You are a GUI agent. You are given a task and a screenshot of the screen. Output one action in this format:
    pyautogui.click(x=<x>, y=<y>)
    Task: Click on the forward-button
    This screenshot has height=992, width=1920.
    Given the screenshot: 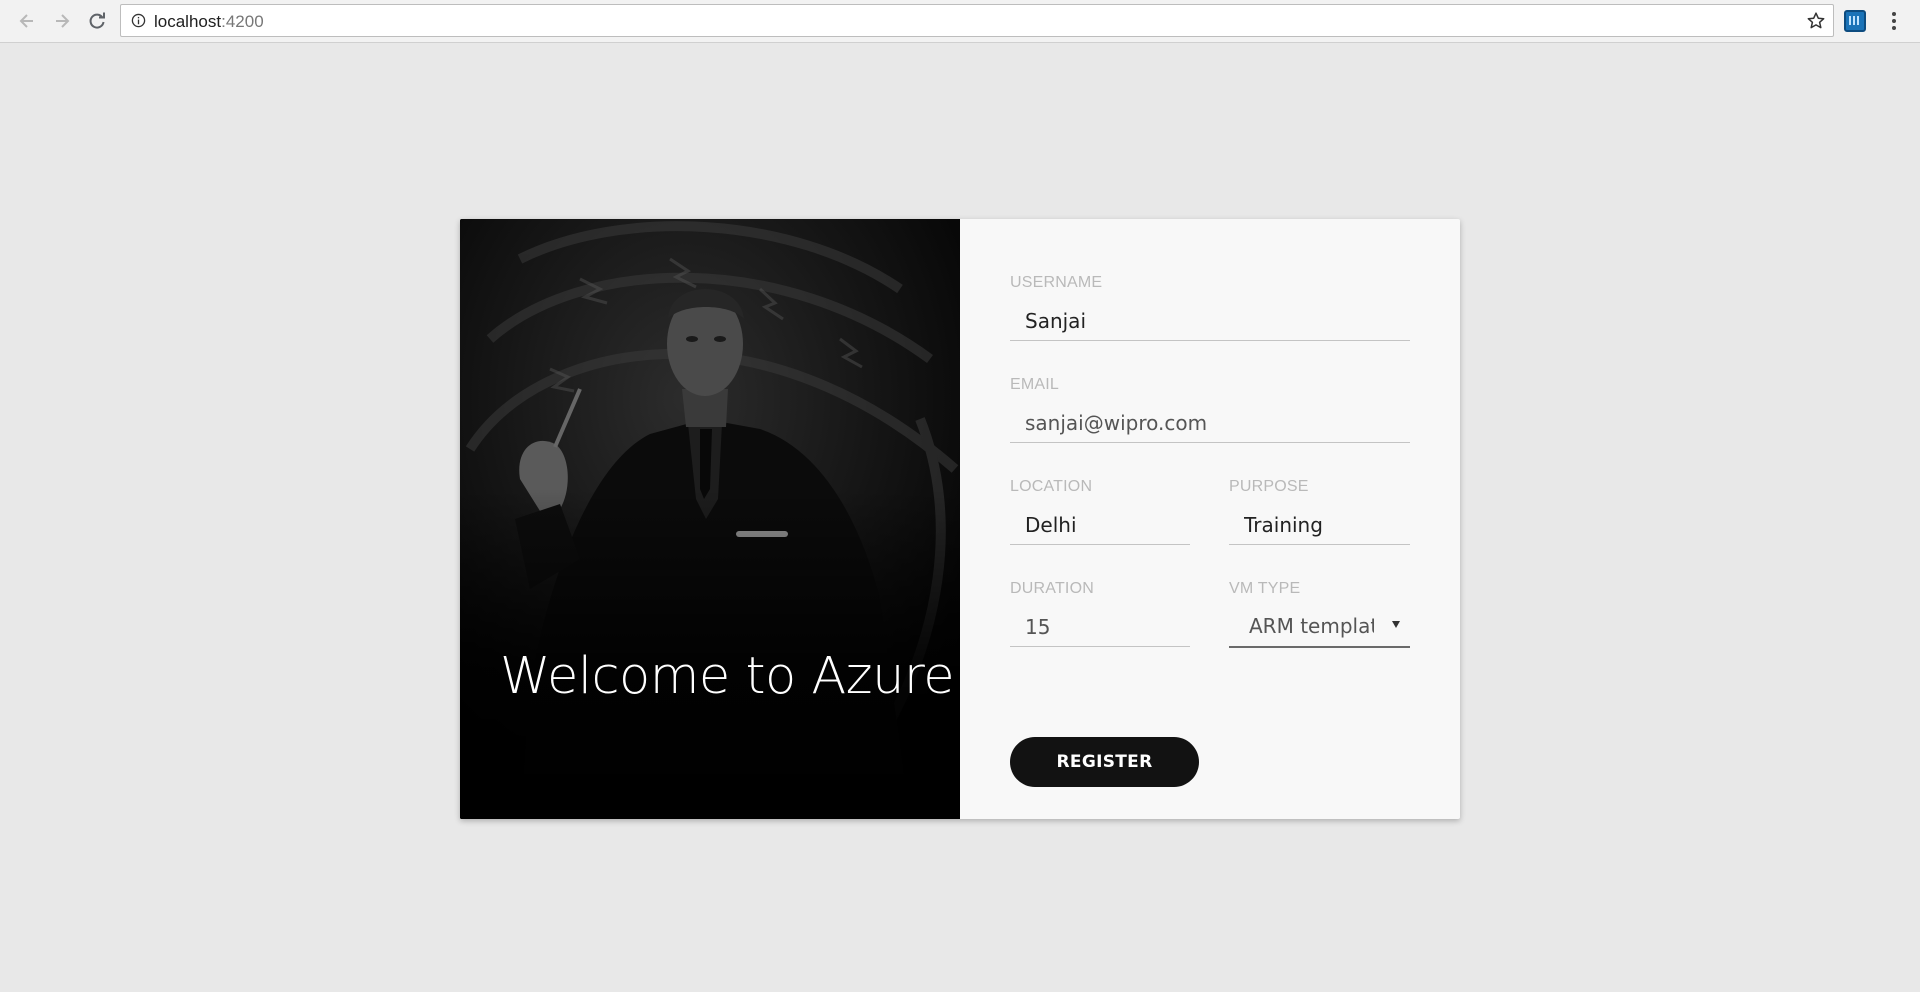 What is the action you would take?
    pyautogui.click(x=62, y=21)
    